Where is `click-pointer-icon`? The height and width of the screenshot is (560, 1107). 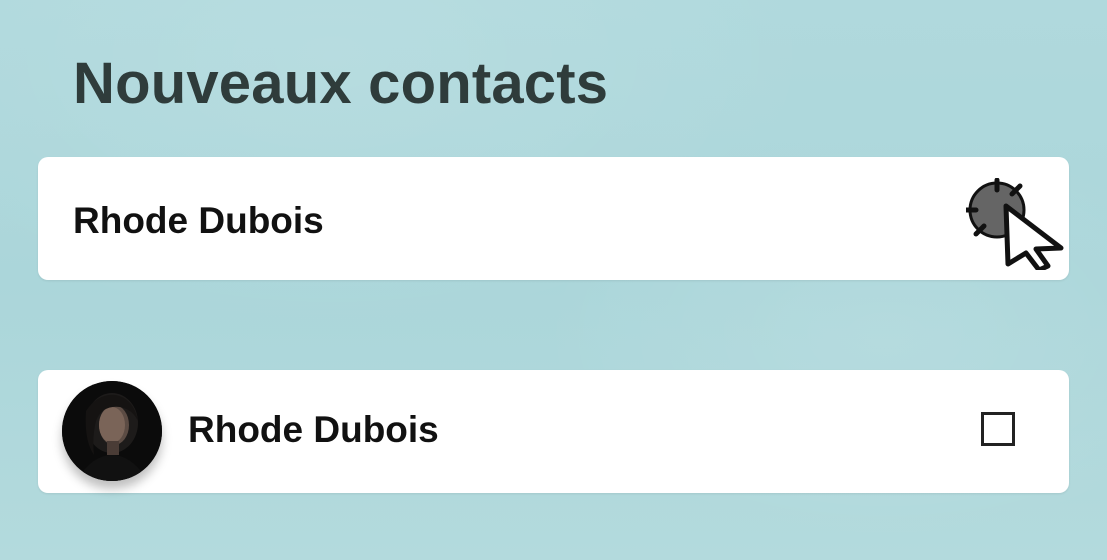
click-pointer-icon is located at coordinates (1014, 225).